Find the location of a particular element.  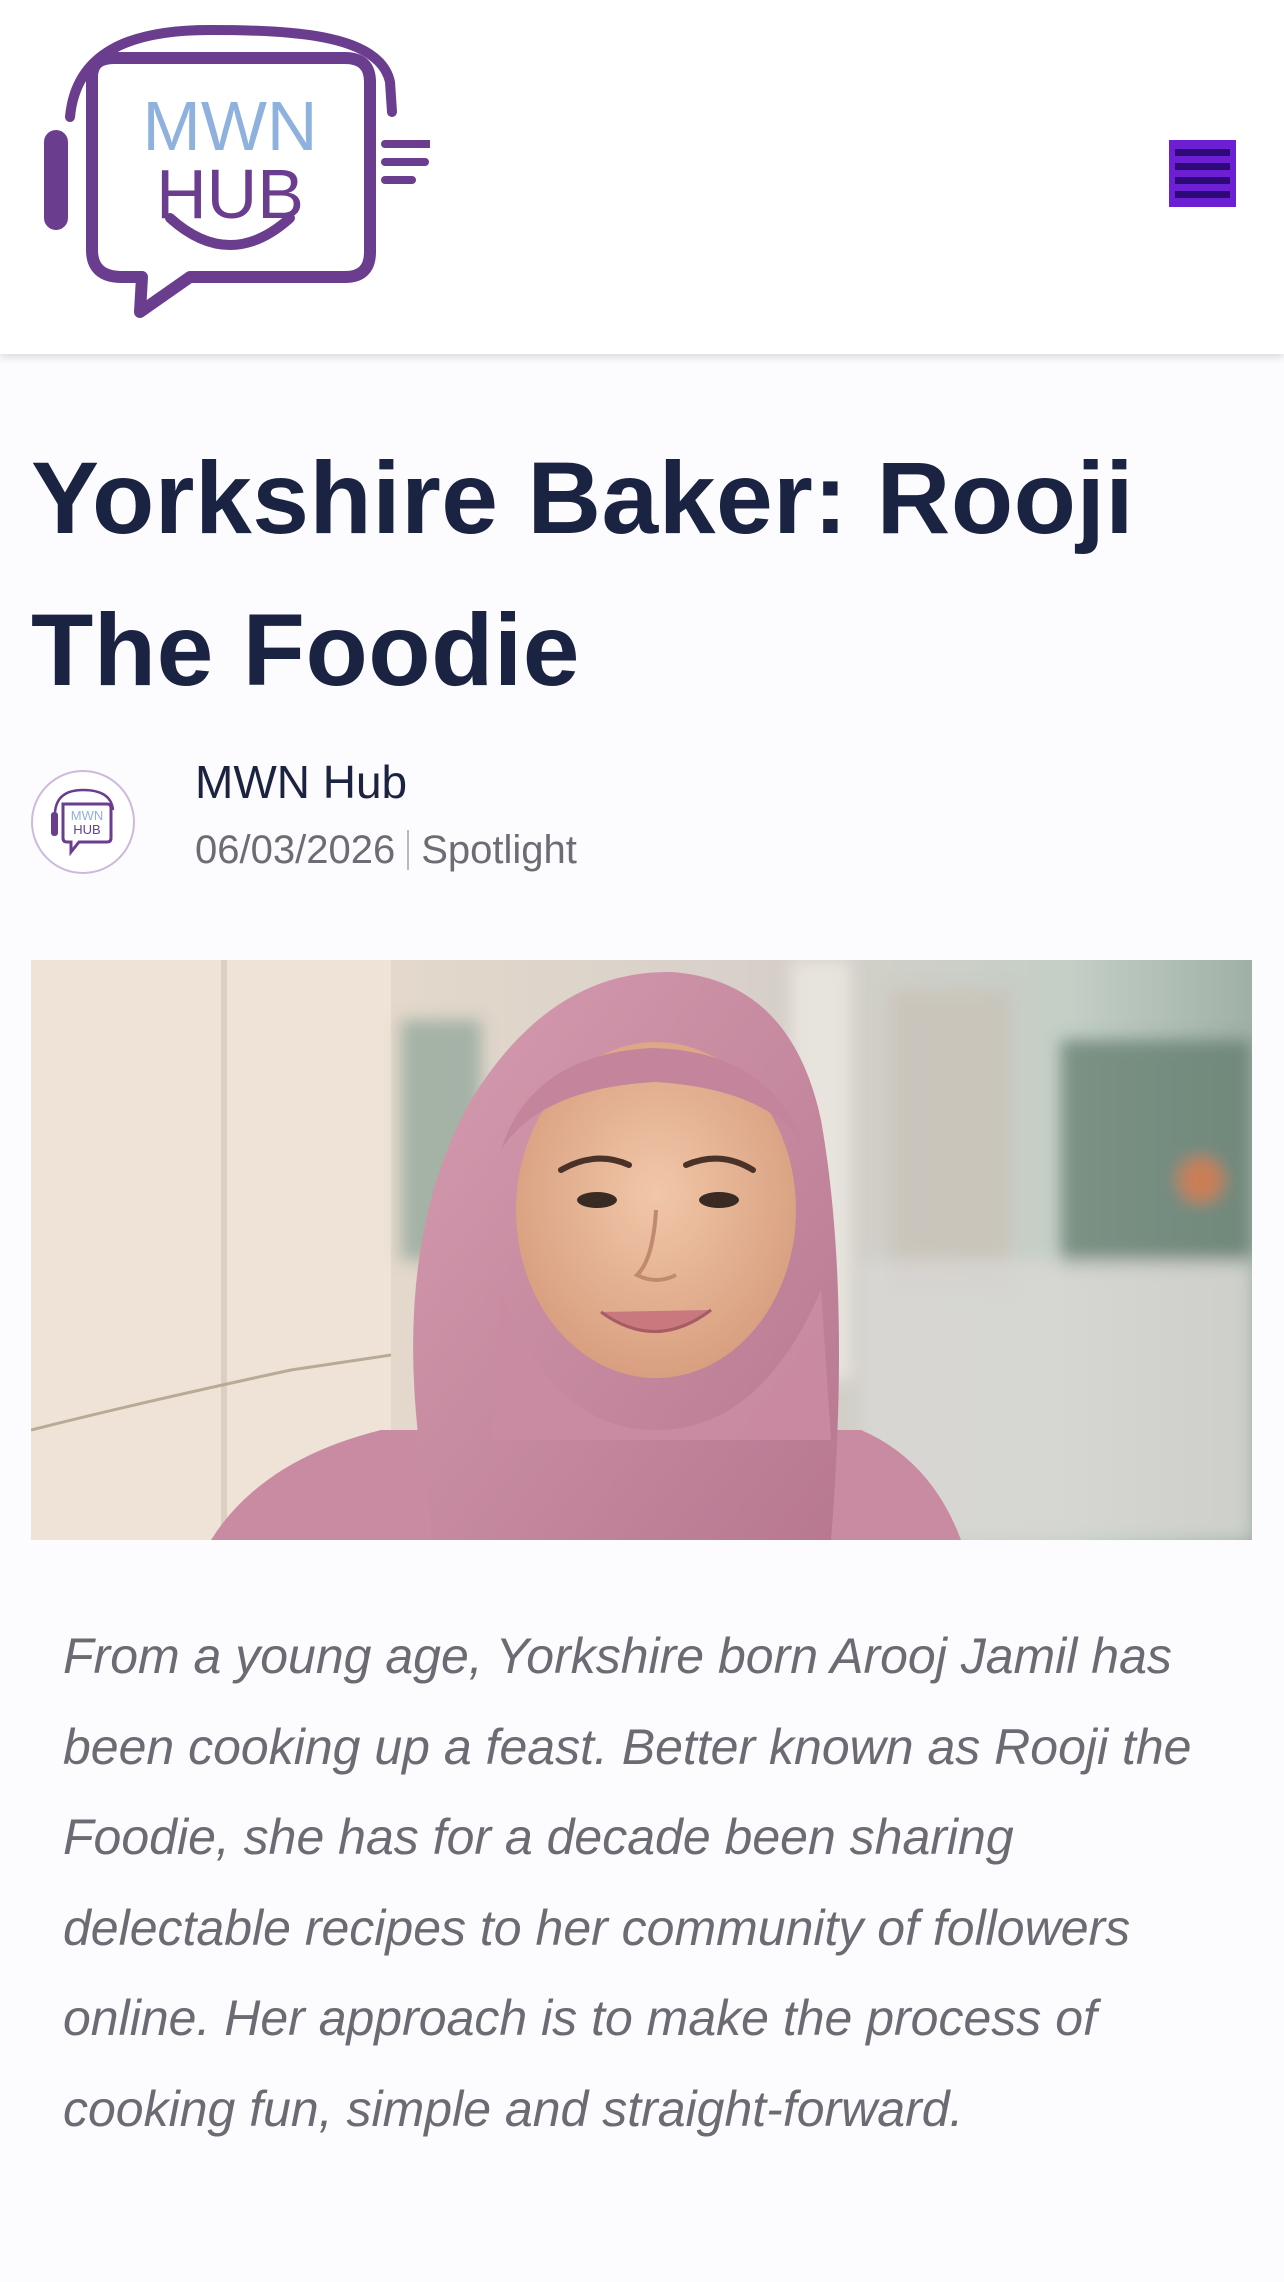

mwn-hub-avatar-icon: MWN HUB is located at coordinates (83, 822).